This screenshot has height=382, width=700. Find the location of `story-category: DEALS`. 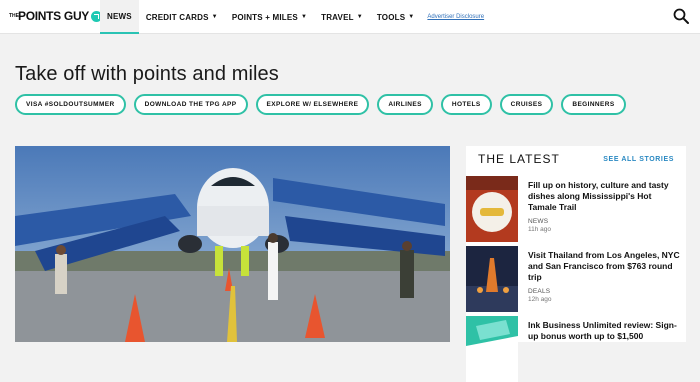

story-category: DEALS is located at coordinates (539, 291).